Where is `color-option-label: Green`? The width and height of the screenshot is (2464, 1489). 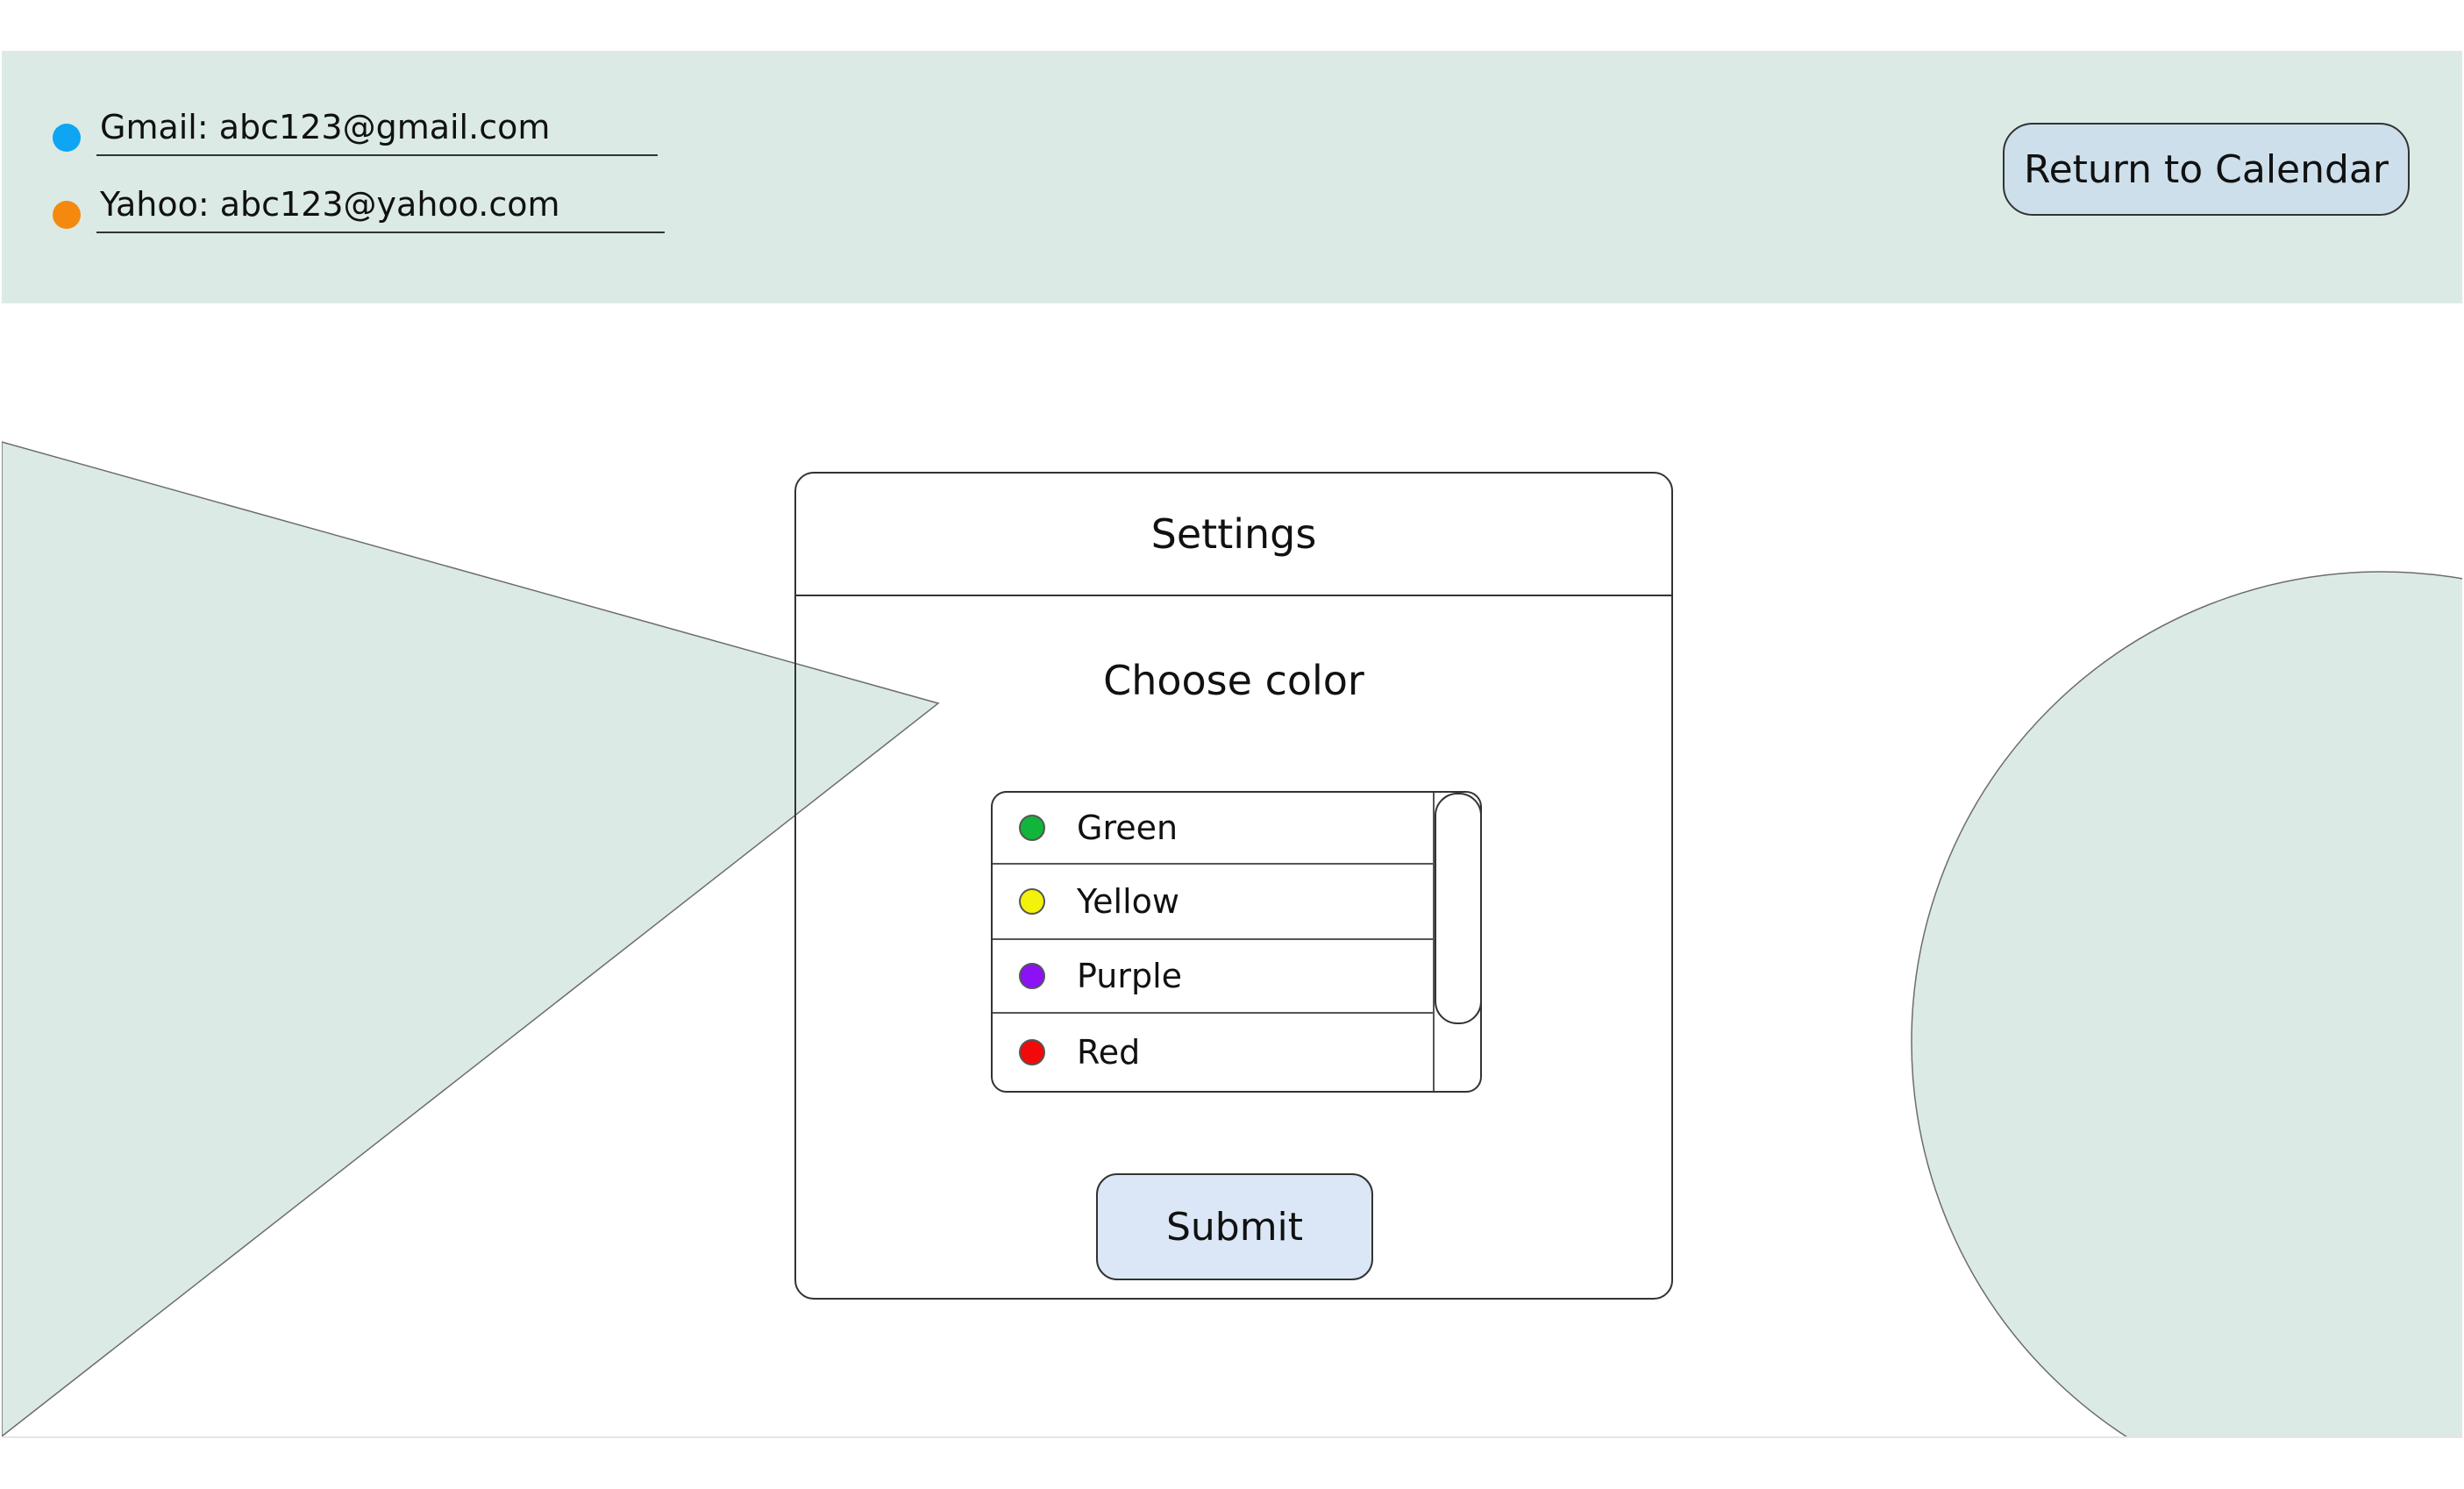
color-option-label: Green is located at coordinates (1128, 828).